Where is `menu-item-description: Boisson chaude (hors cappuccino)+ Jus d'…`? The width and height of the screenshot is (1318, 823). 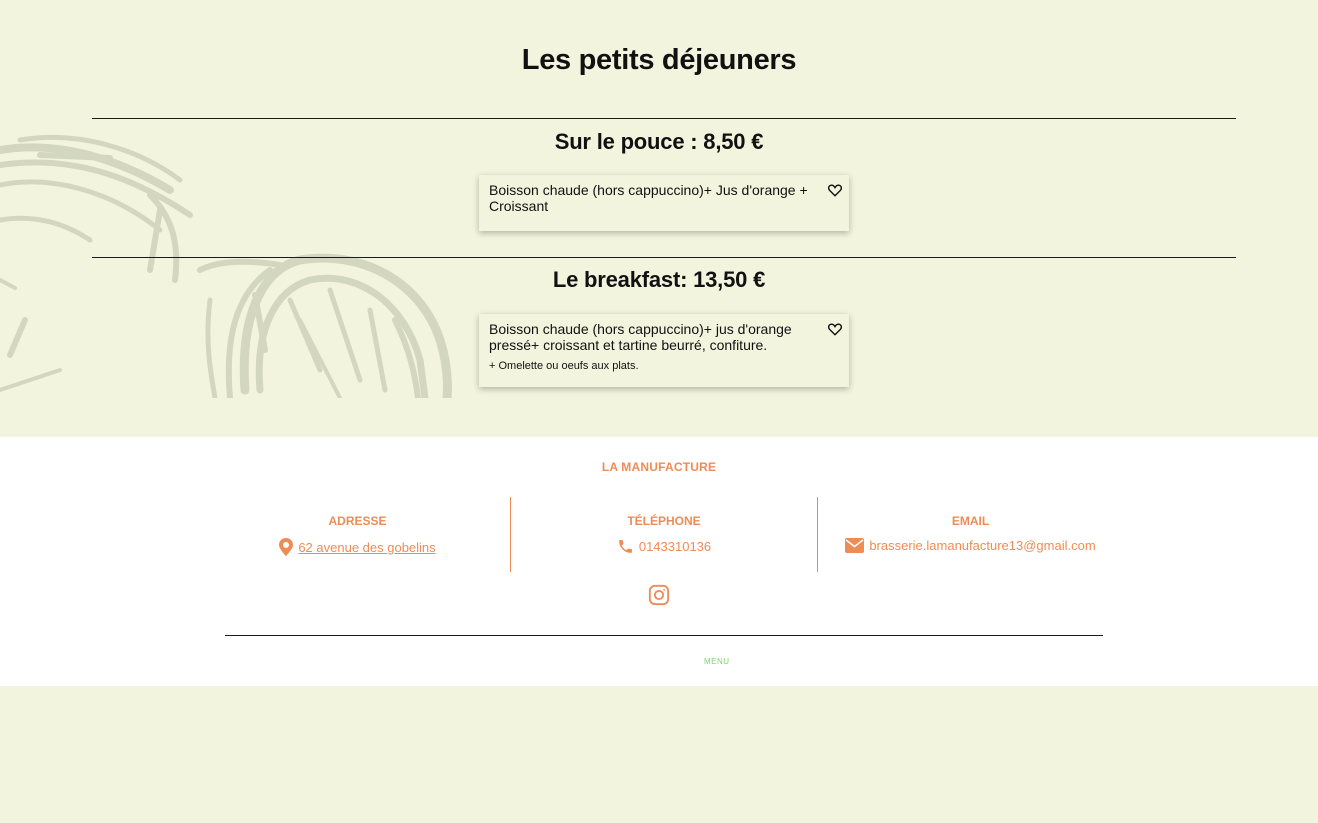
menu-item-description: Boisson chaude (hors cappuccino)+ Jus d'… is located at coordinates (648, 198).